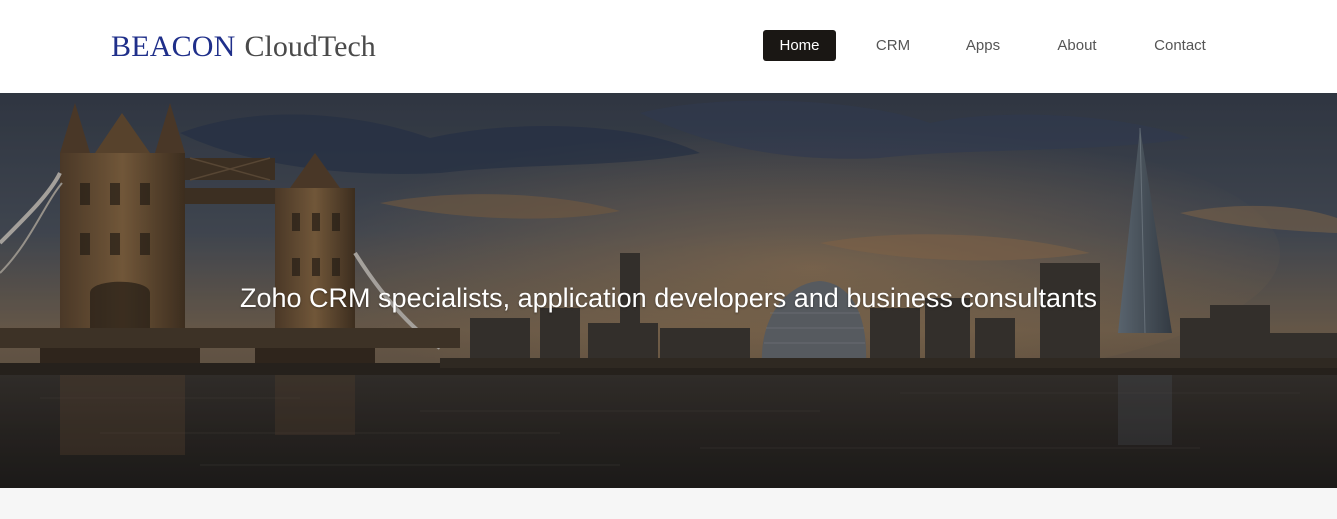  Describe the element at coordinates (799, 45) in the screenshot. I see `nav-item-home: Home` at that location.